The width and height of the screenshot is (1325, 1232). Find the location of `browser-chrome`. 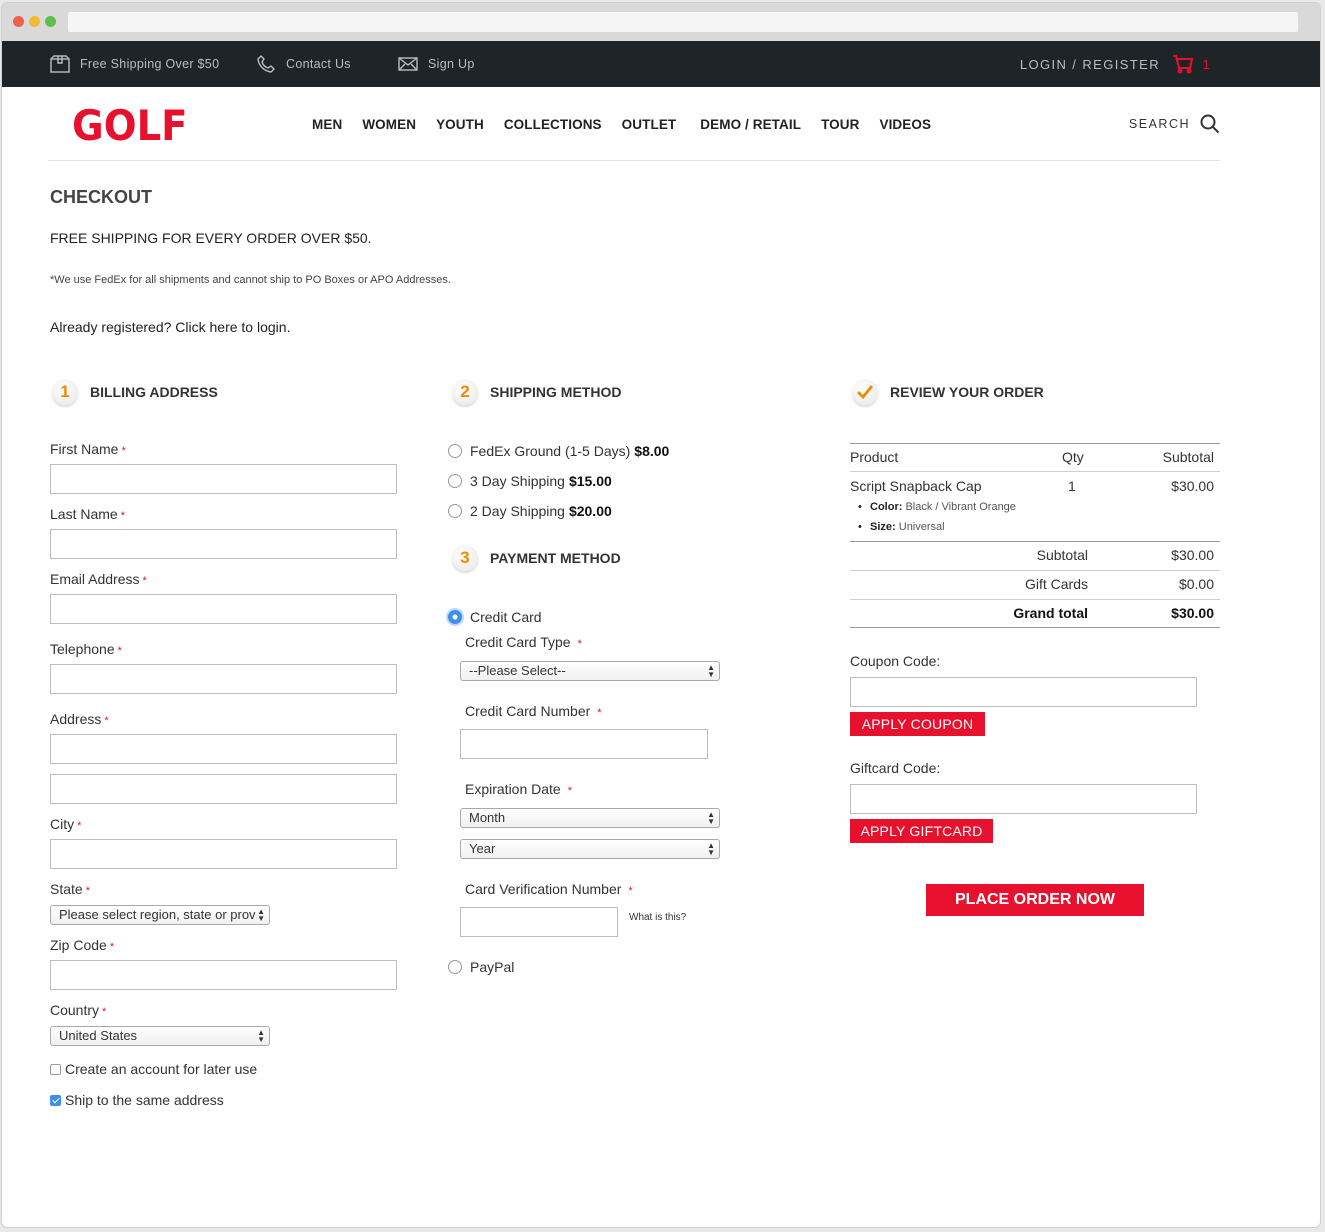

browser-chrome is located at coordinates (661, 22).